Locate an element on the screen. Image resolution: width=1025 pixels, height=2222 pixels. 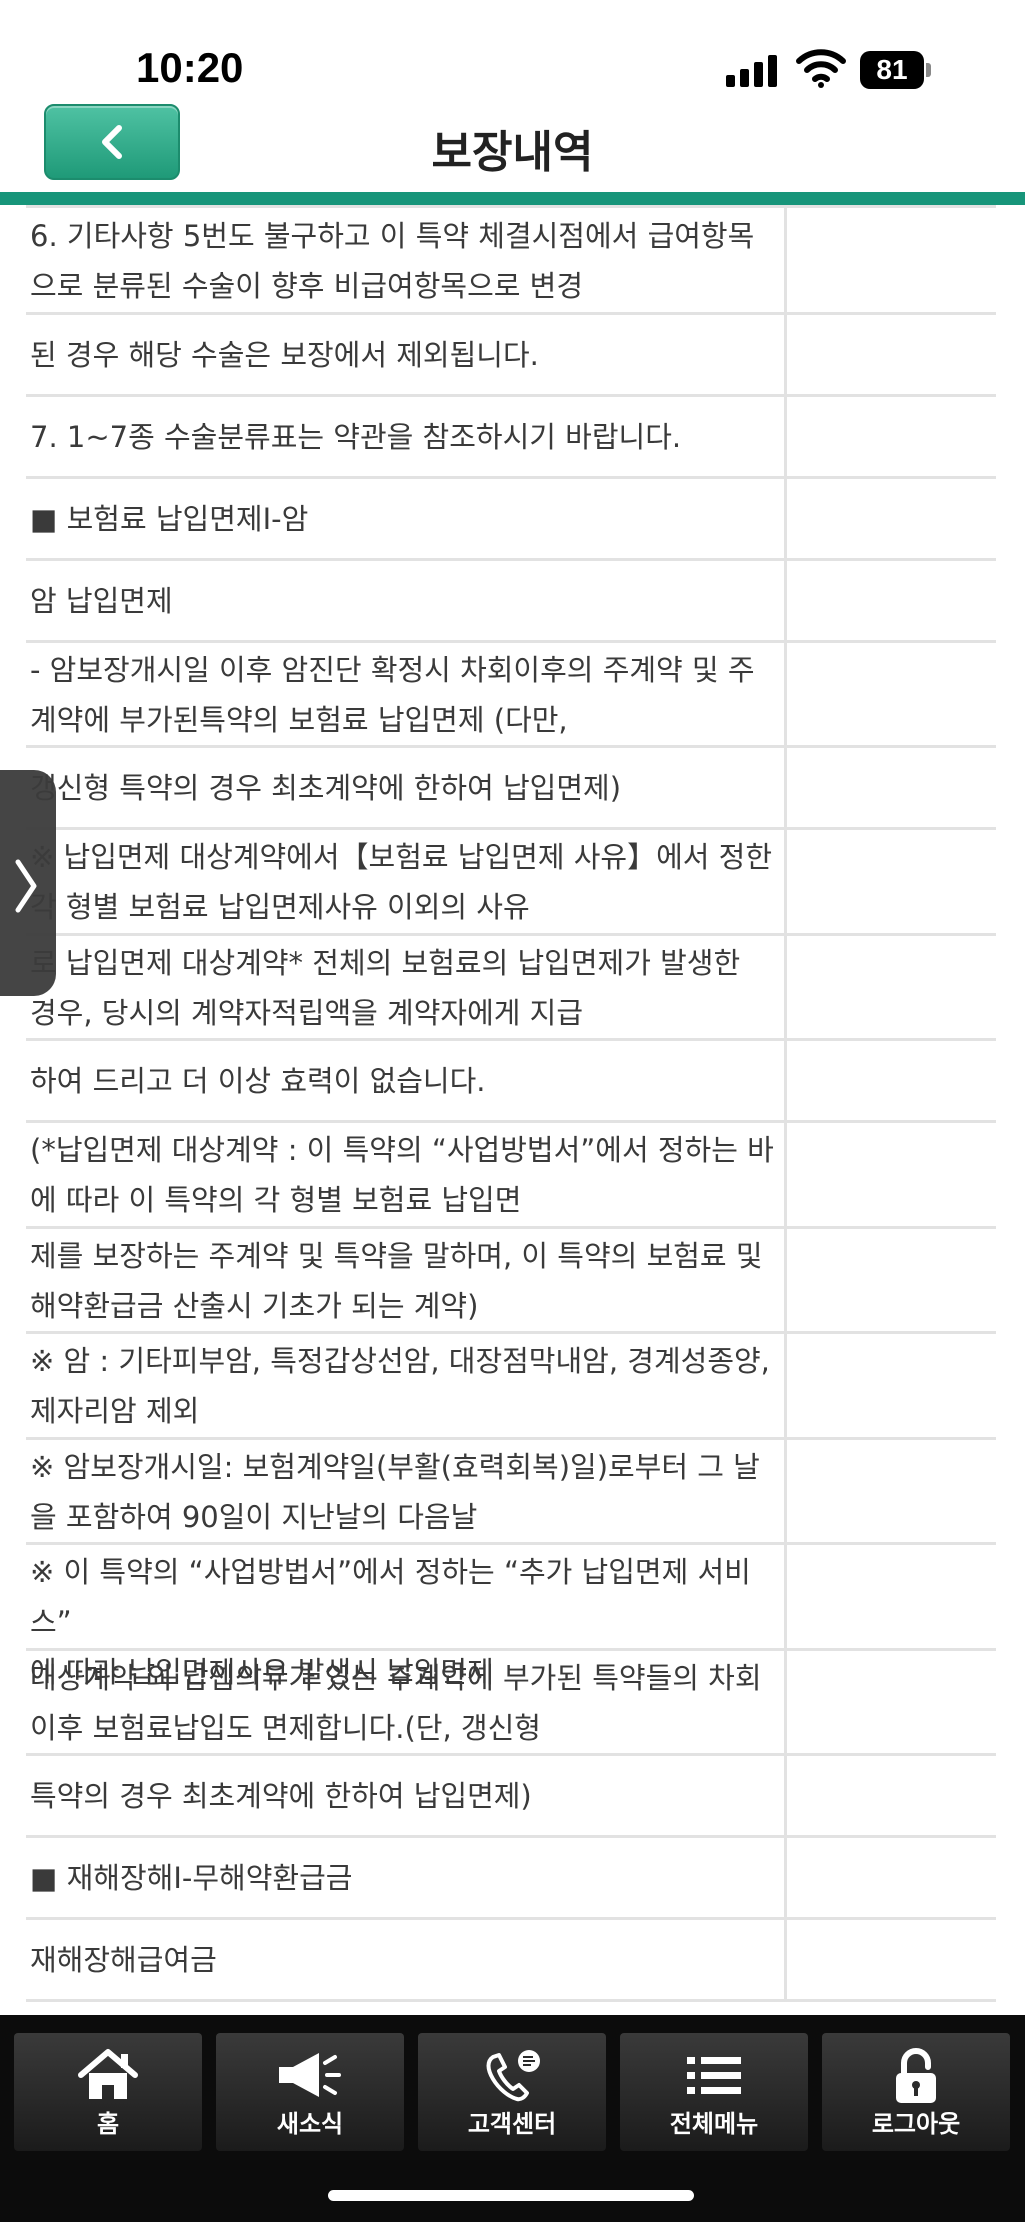
row-text: 하여 드리고 더 이상 효력이 없습니다. is located at coordinates (258, 1081).